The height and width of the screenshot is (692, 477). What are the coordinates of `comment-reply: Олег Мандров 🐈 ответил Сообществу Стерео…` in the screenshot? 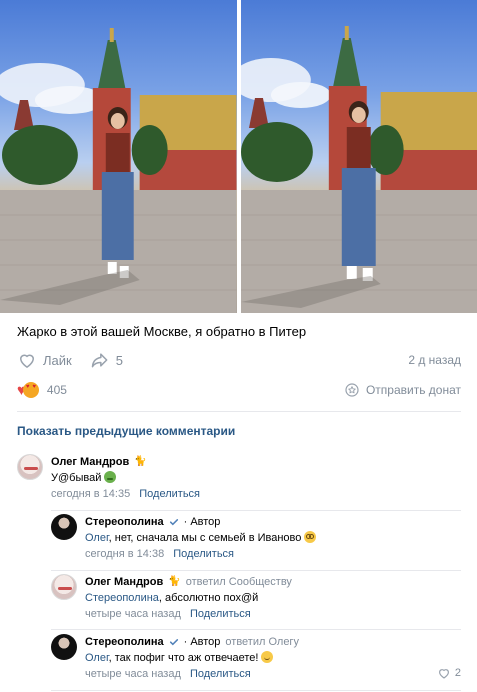 It's located at (171, 598).